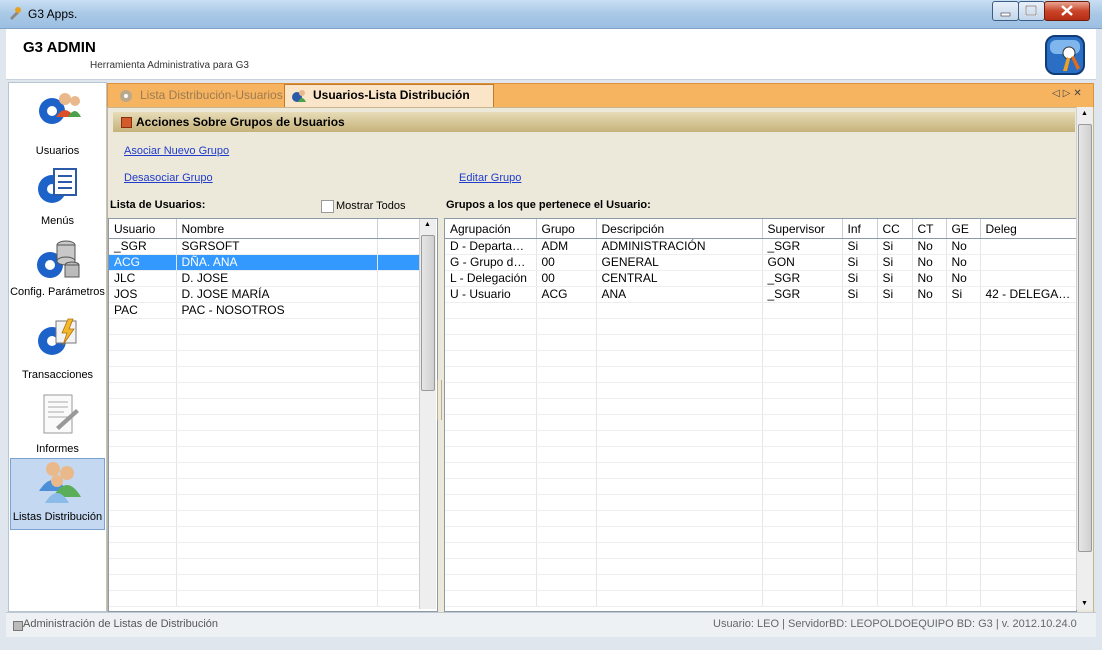  I want to click on column-header-cc: CC, so click(895, 229).